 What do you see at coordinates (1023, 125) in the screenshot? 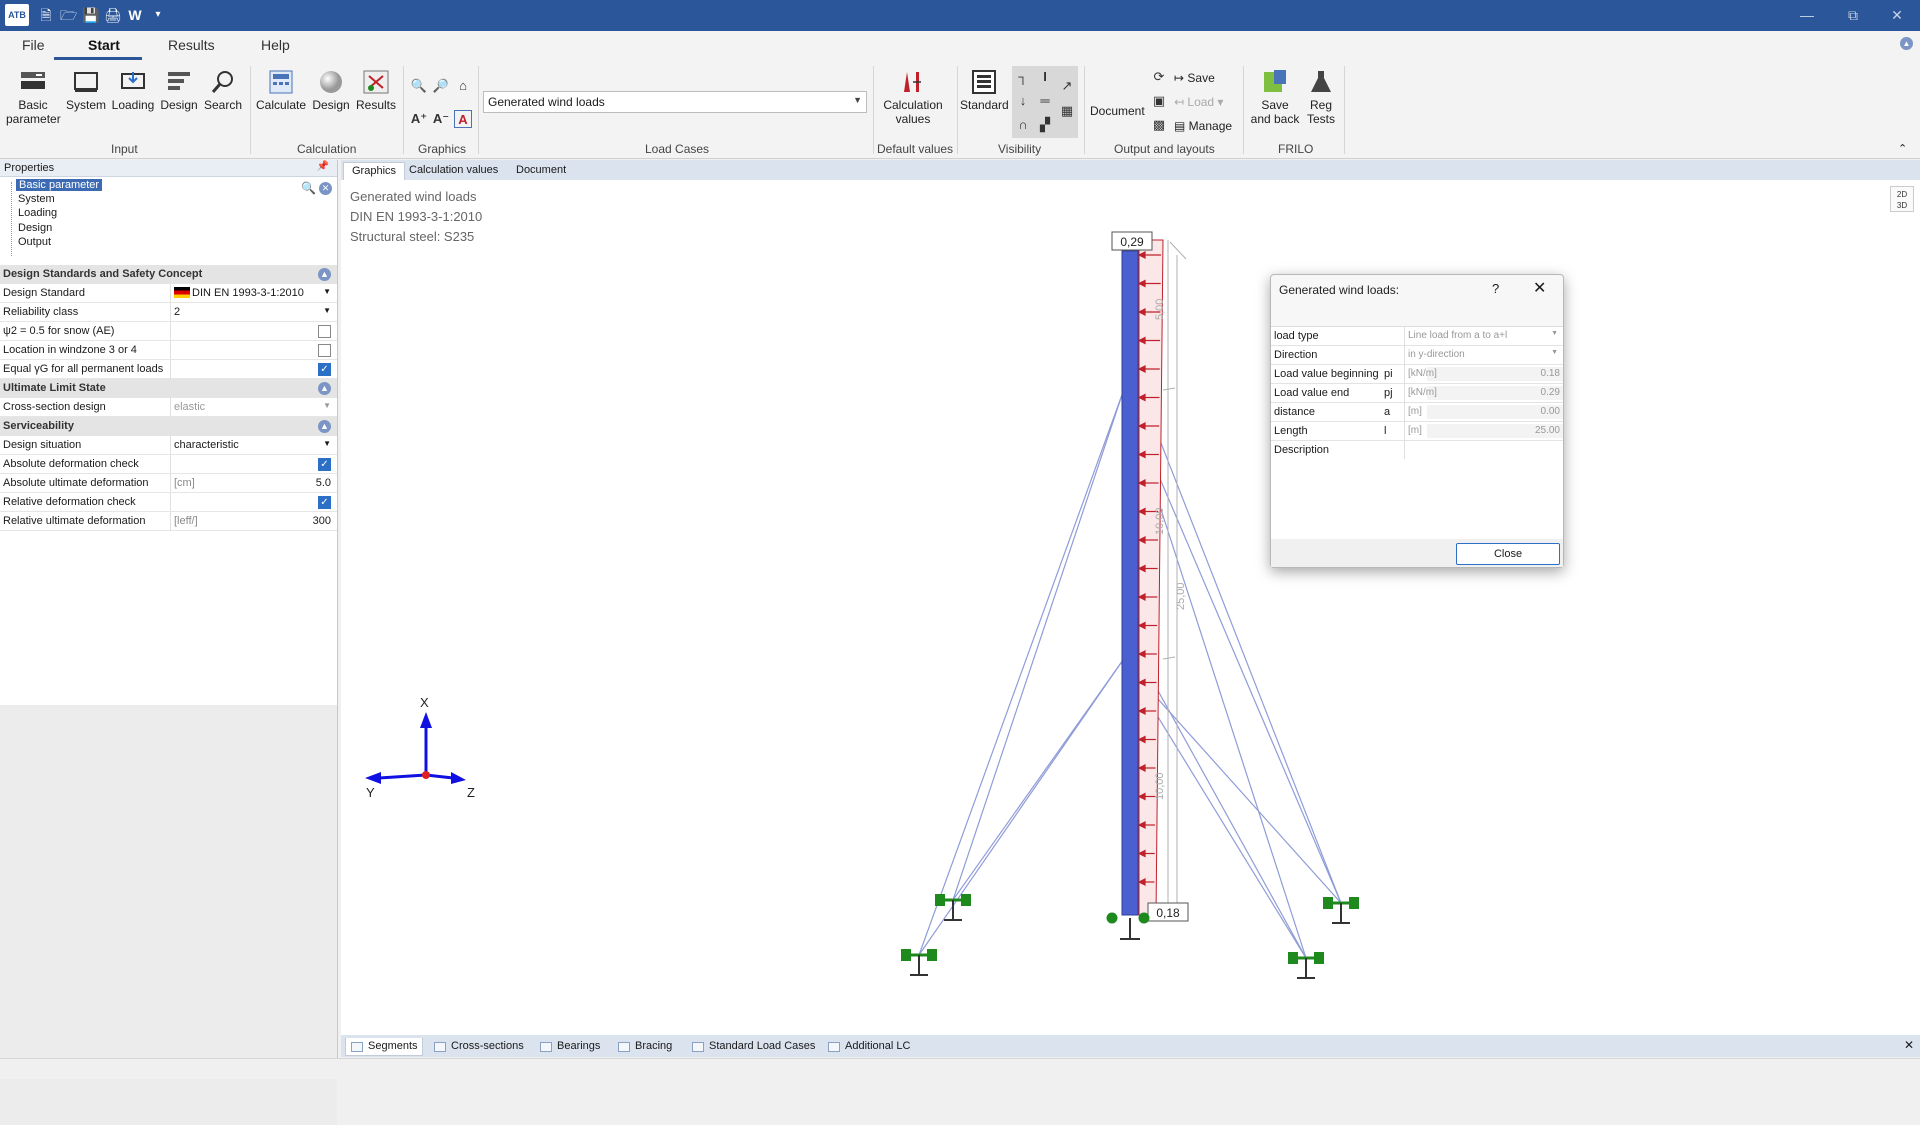
I see `support-visibility-icon: ∩` at bounding box center [1023, 125].